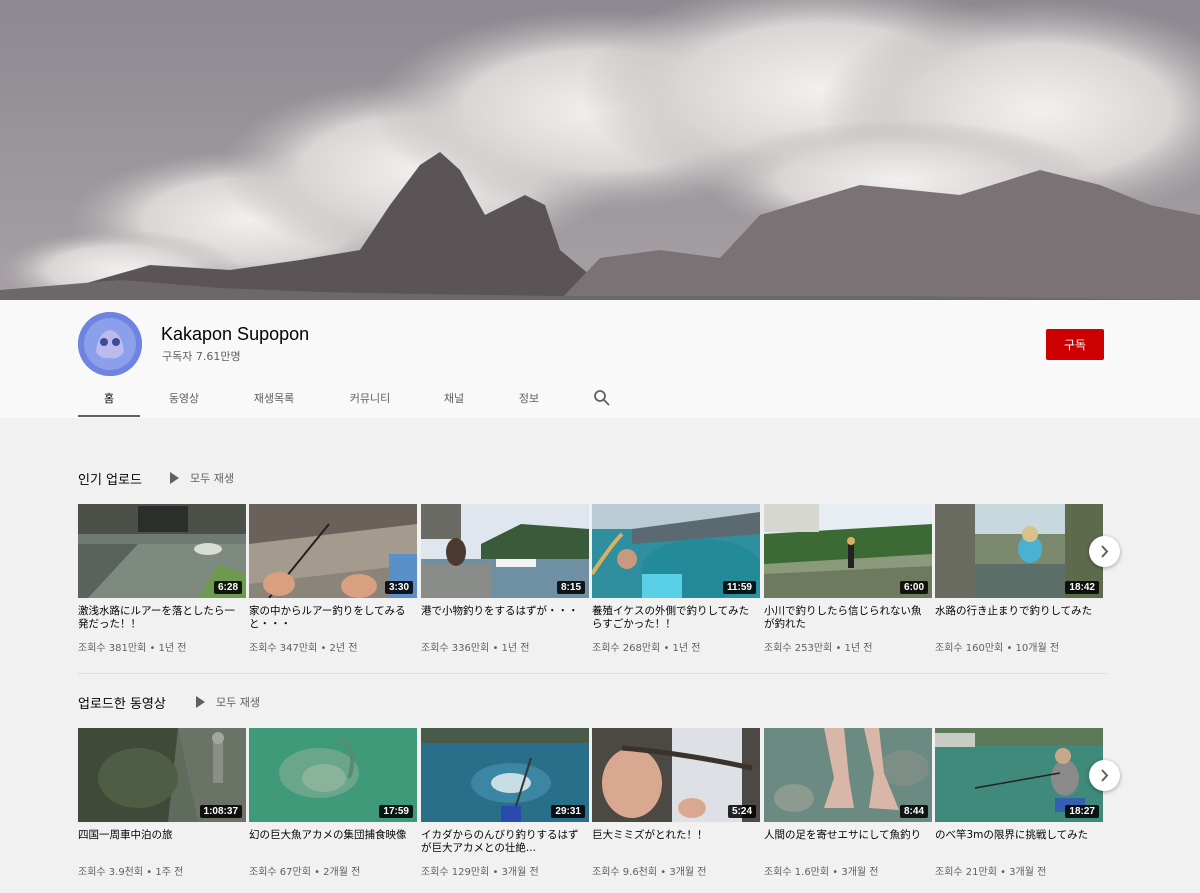 This screenshot has width=1200, height=893. What do you see at coordinates (132, 648) in the screenshot?
I see `video-meta: 조회수 381만회 • 1년 전` at bounding box center [132, 648].